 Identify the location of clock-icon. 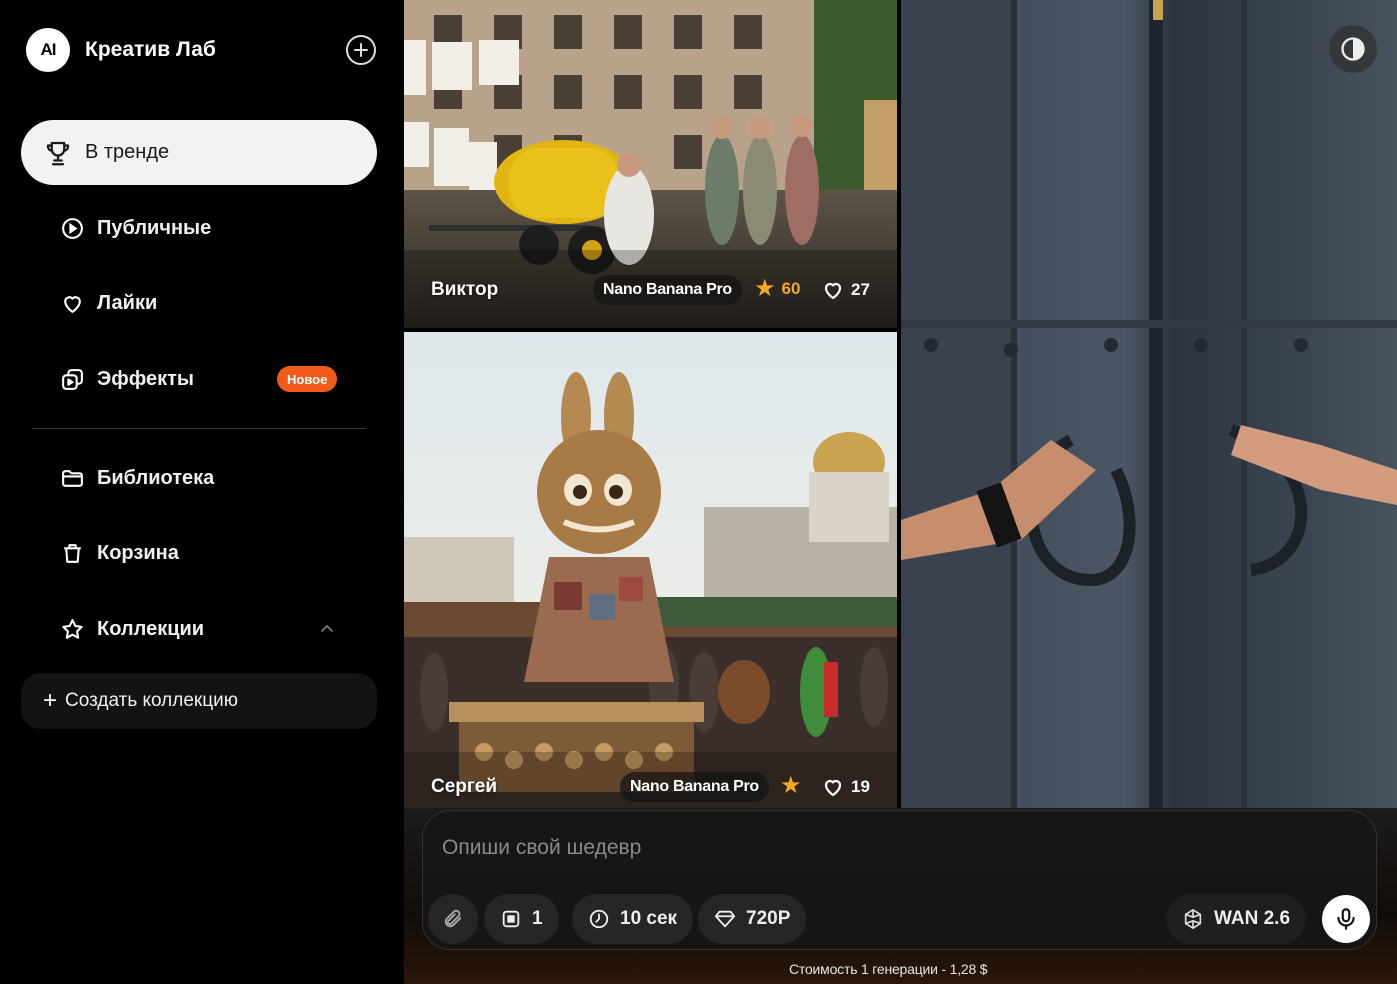
(599, 919).